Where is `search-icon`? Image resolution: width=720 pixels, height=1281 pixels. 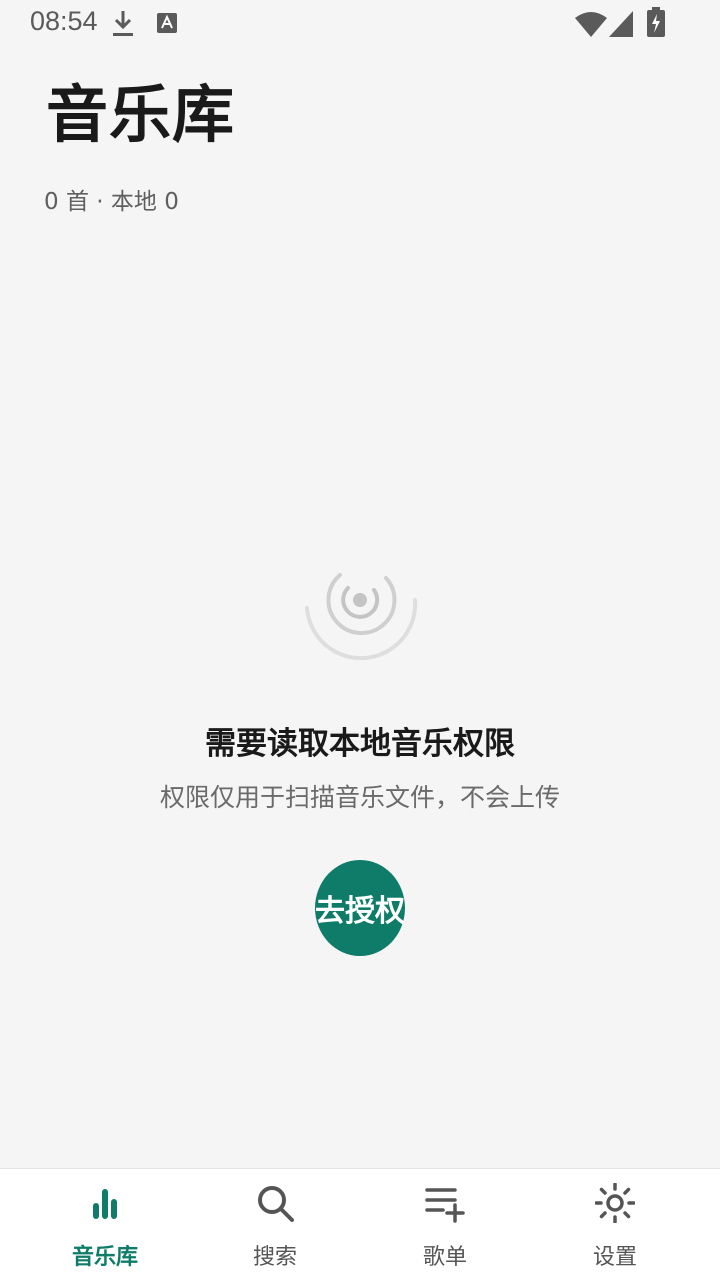 search-icon is located at coordinates (275, 1203).